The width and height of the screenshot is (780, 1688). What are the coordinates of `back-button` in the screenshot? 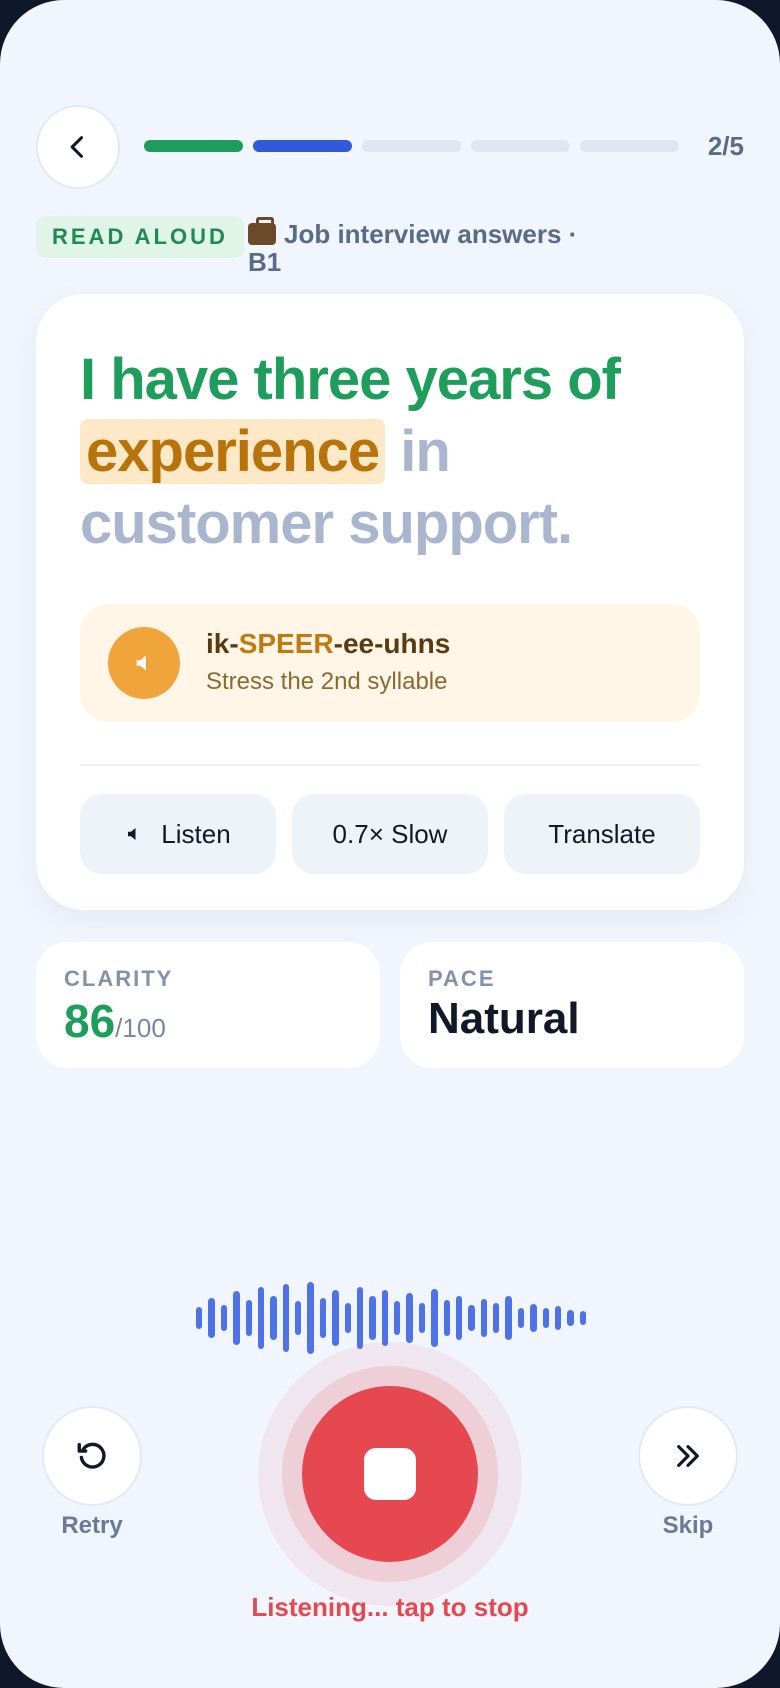 It's located at (78, 147).